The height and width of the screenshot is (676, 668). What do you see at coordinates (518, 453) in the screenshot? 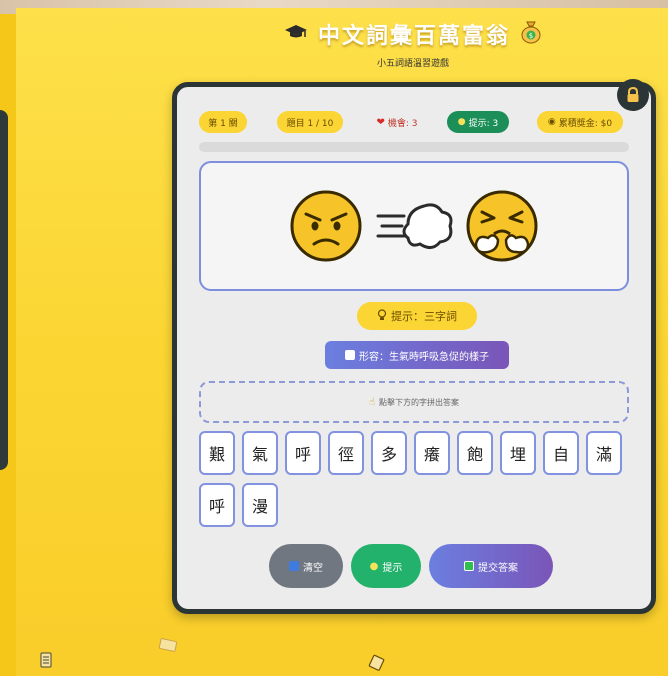
I see `character-tile: 埋` at bounding box center [518, 453].